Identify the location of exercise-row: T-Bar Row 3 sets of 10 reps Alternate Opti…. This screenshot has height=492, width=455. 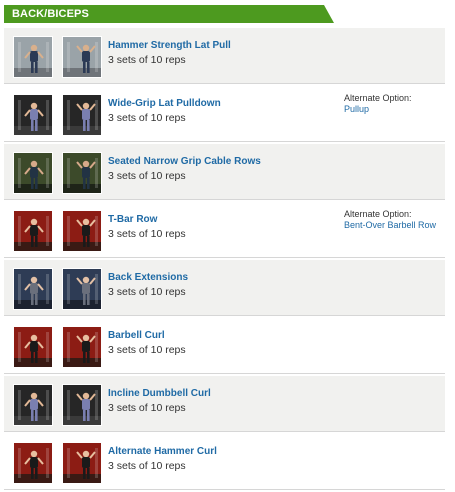
(224, 230).